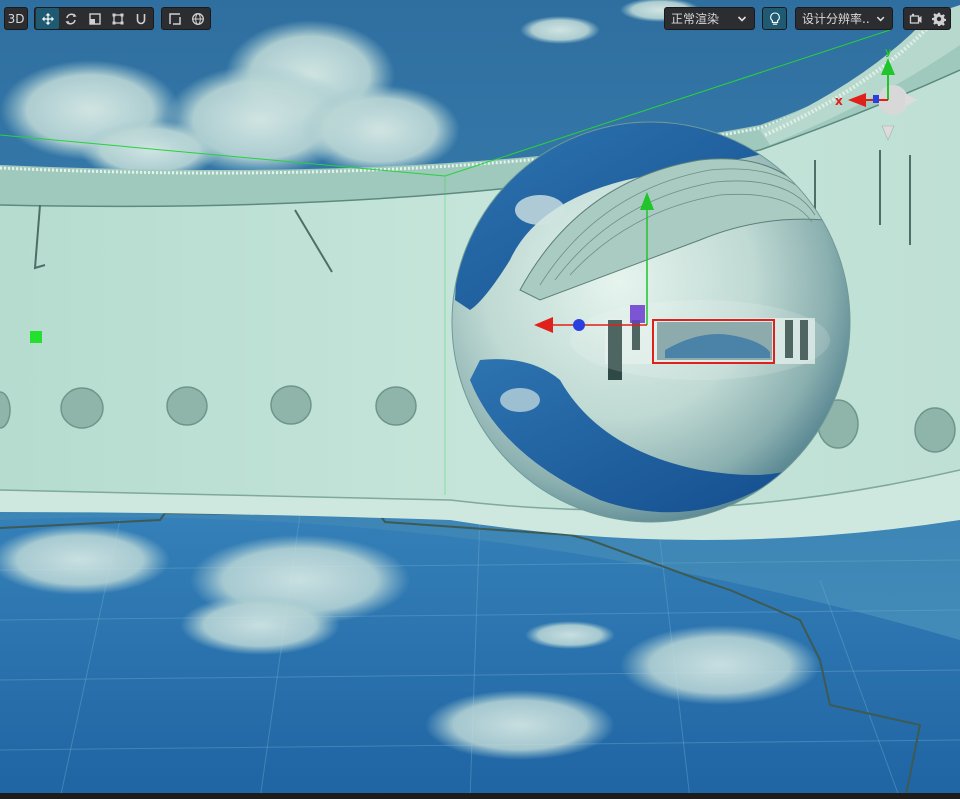 The height and width of the screenshot is (799, 960). I want to click on transform-toolbar, so click(94, 18).